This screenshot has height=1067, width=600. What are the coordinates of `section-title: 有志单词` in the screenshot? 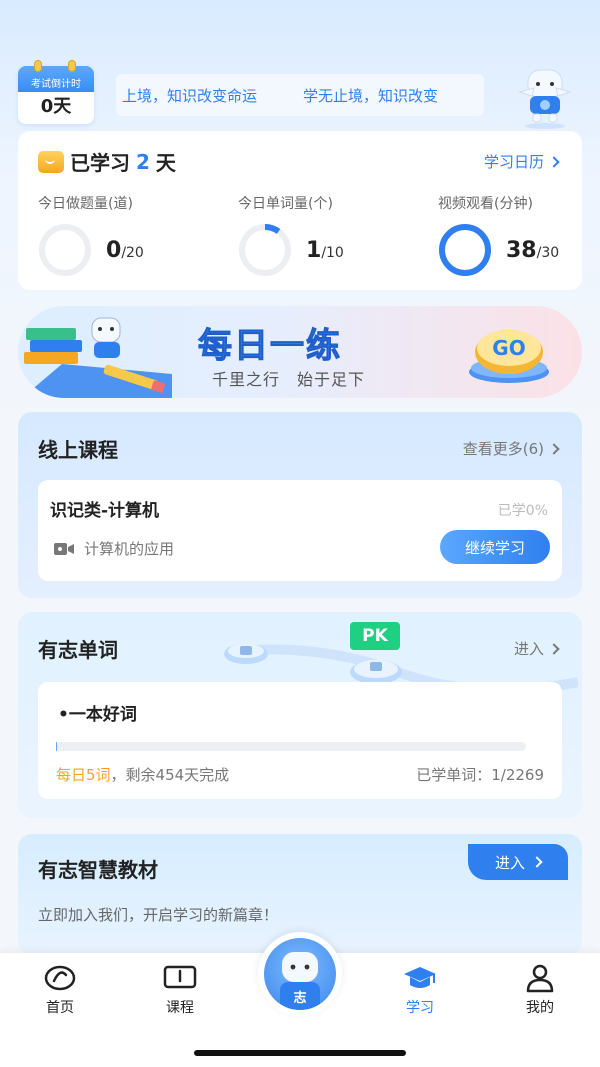 It's located at (78, 650).